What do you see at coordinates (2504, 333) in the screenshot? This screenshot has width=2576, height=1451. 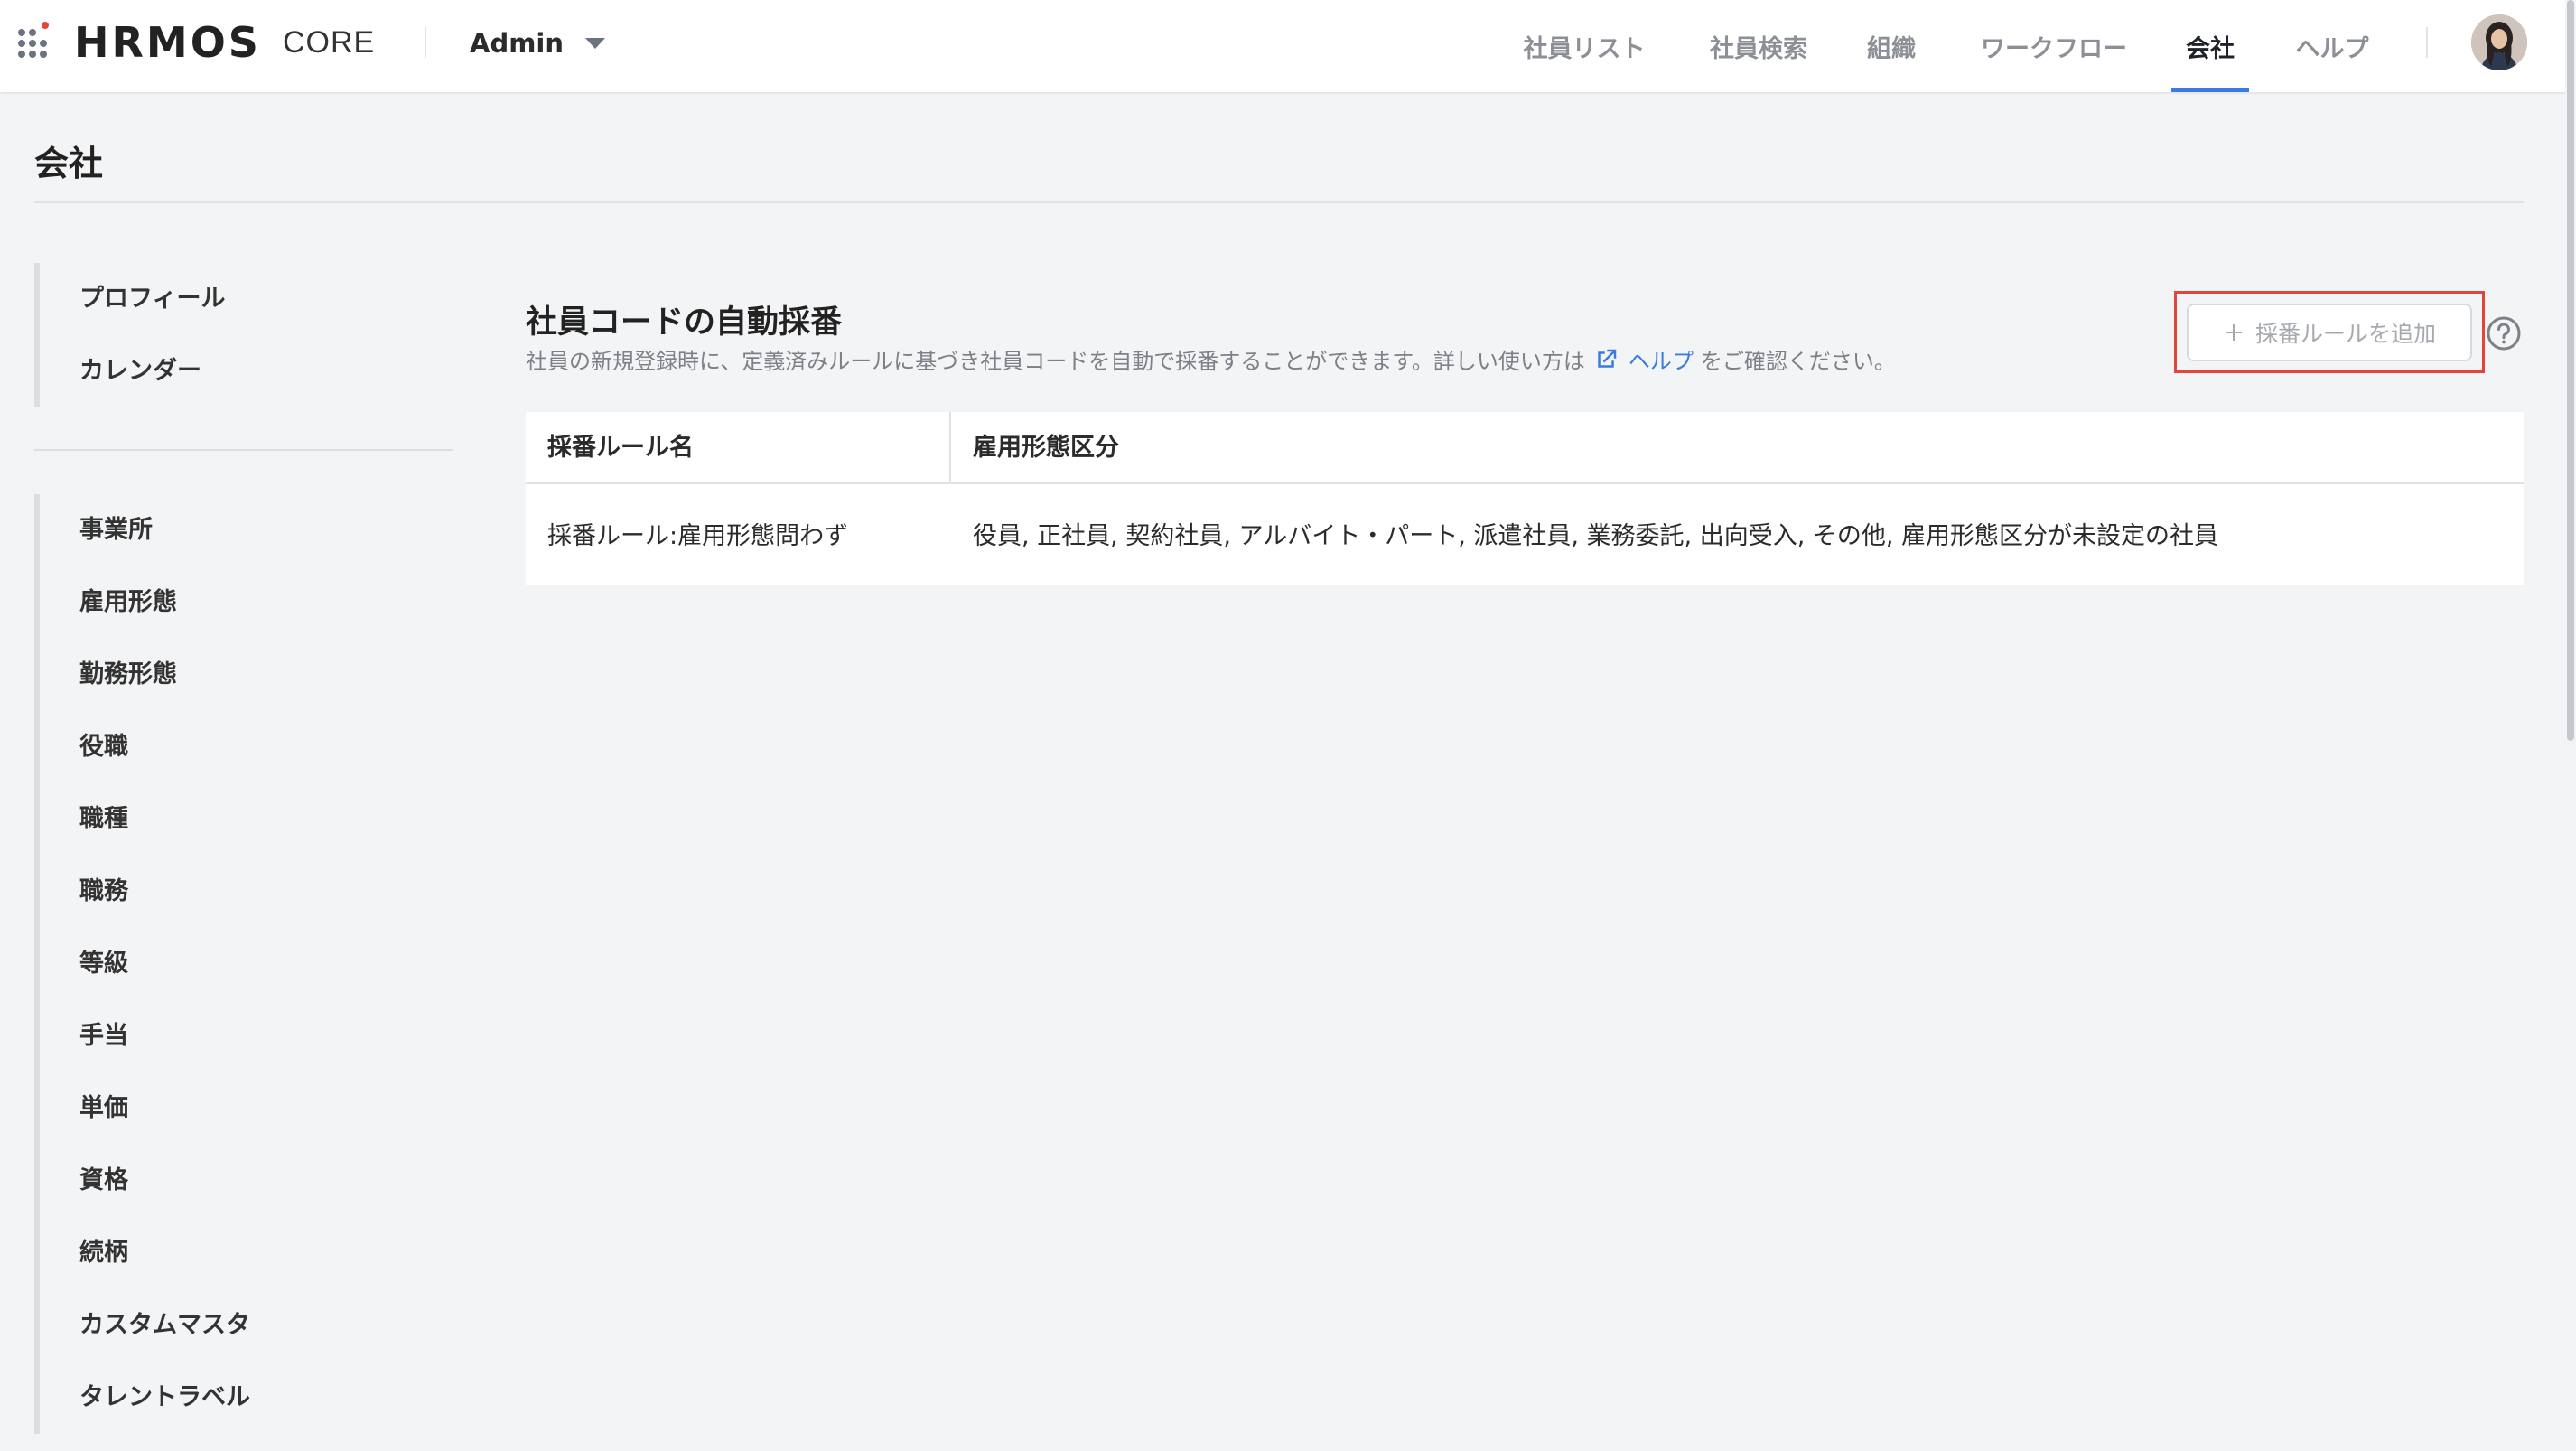 I see `question-circle-icon` at bounding box center [2504, 333].